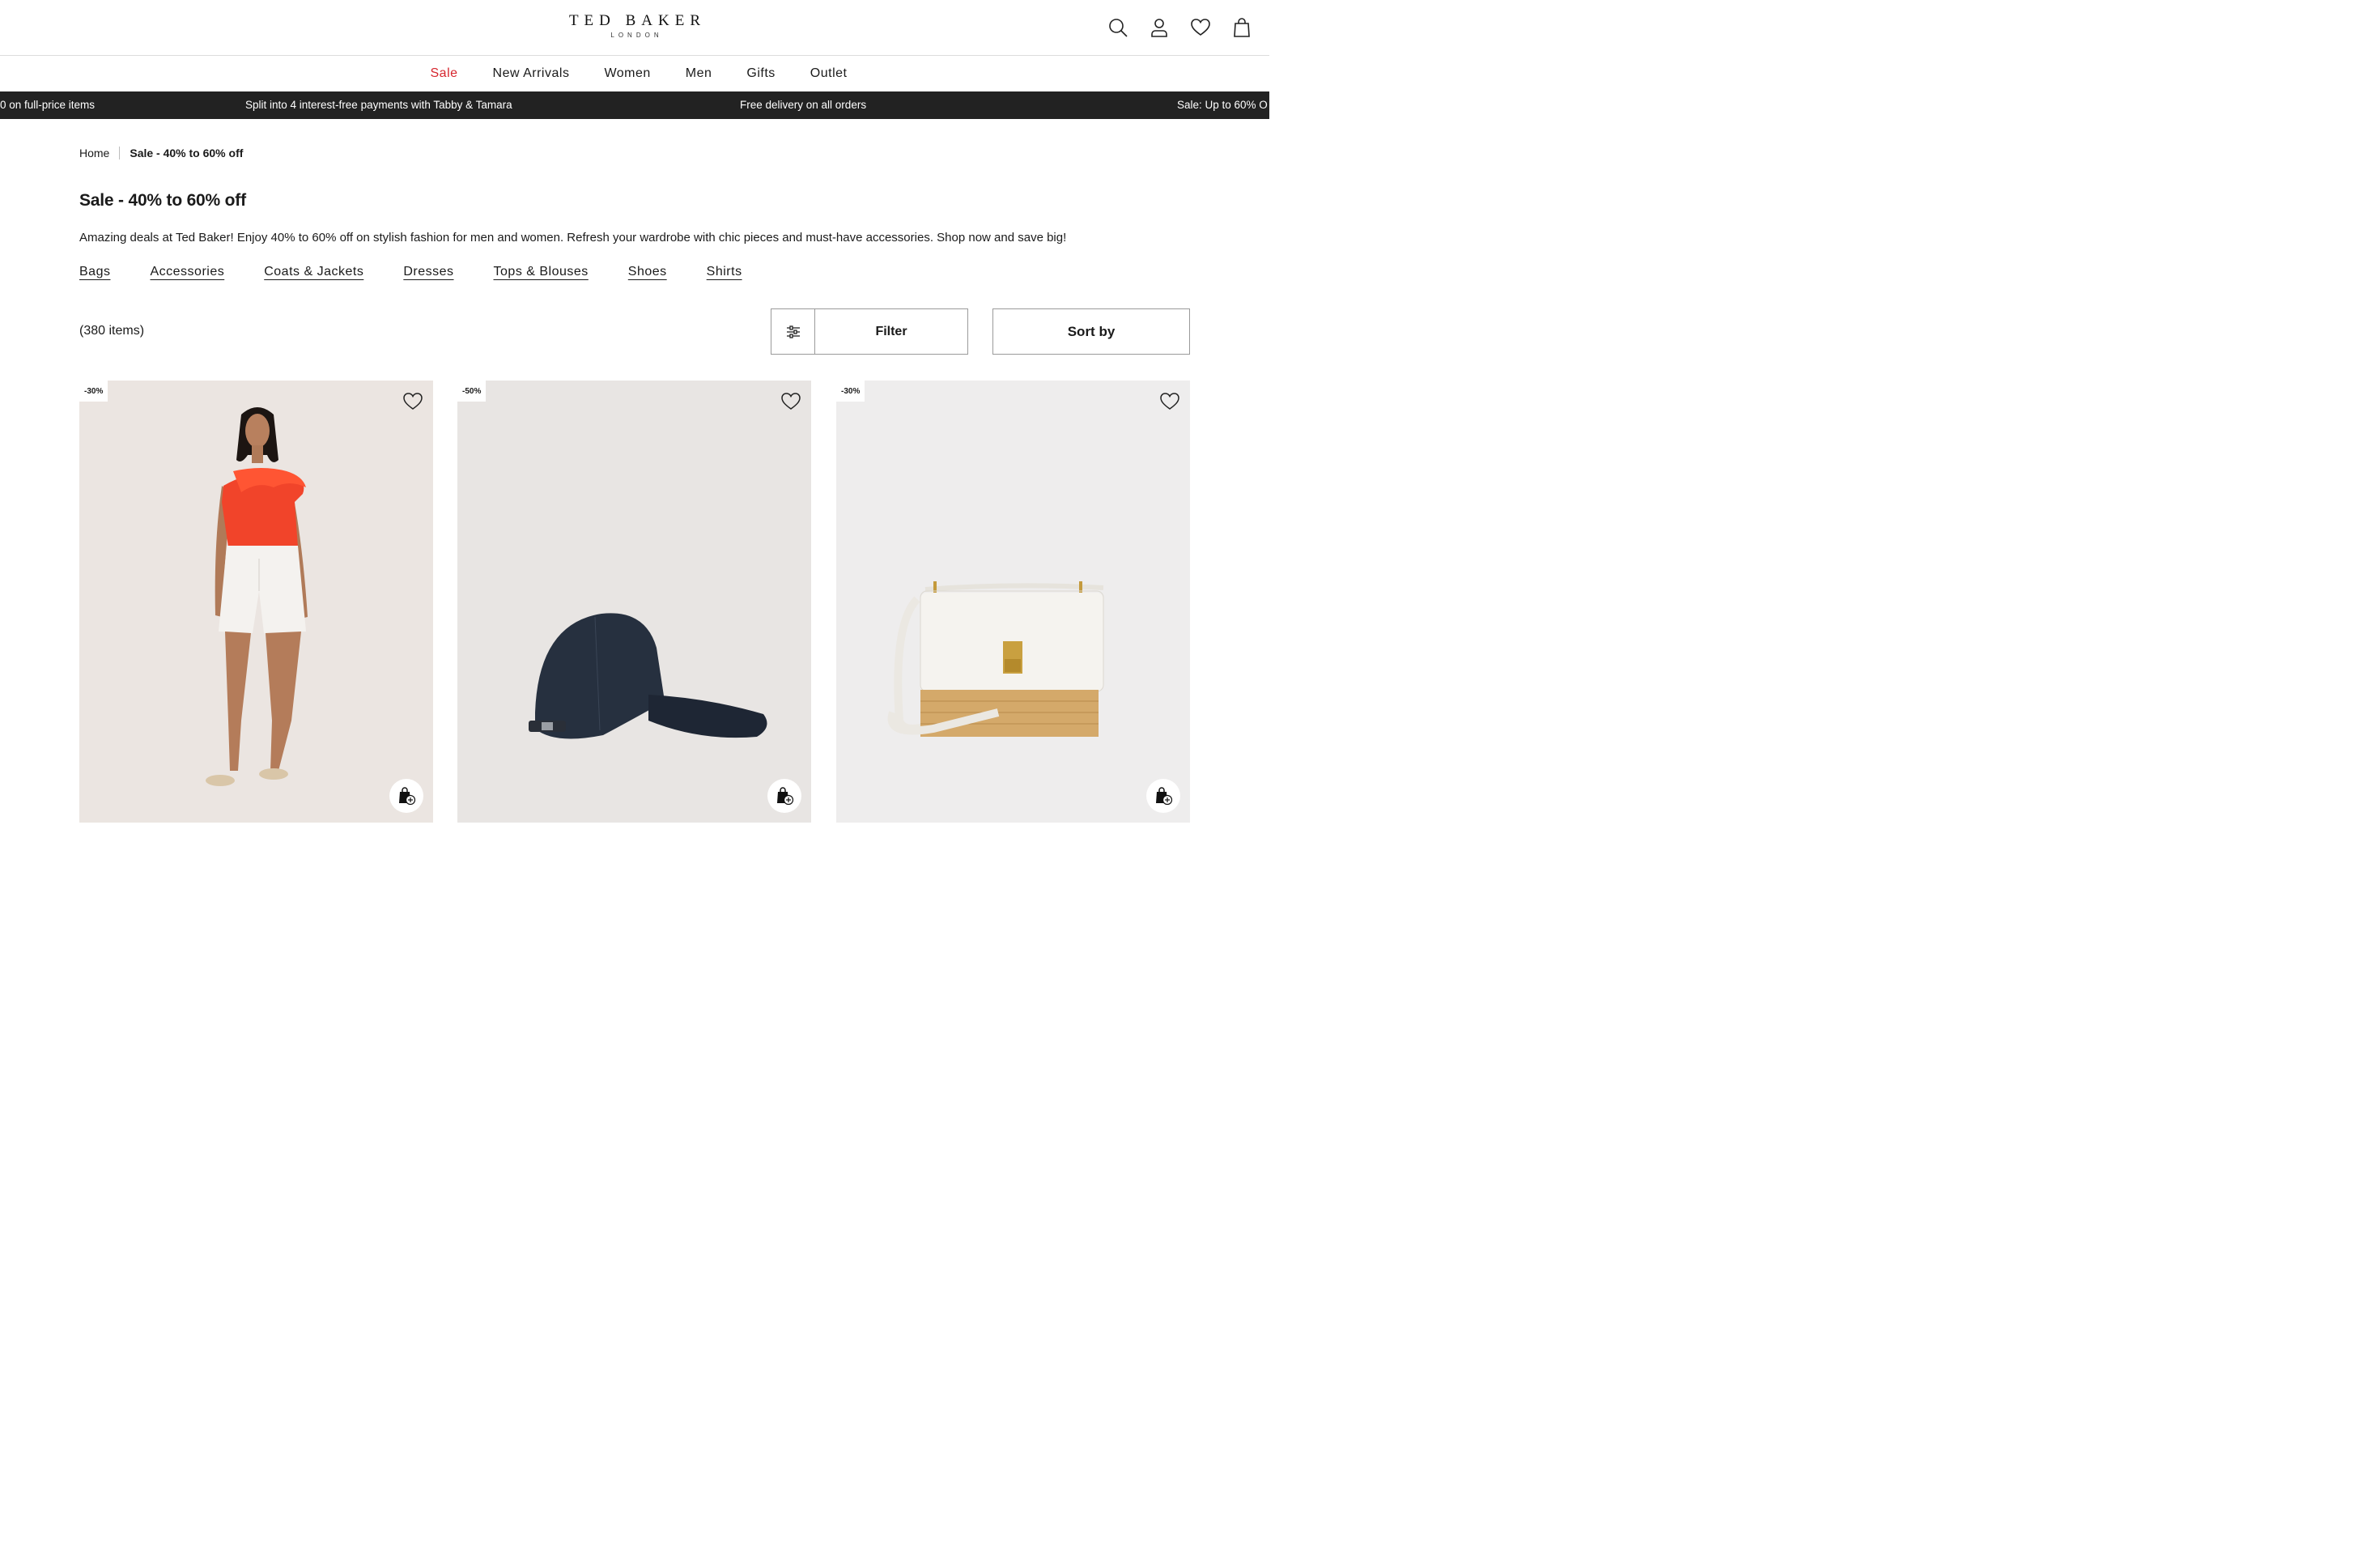 Image resolution: width=2380 pixels, height=1548 pixels. What do you see at coordinates (472, 392) in the screenshot?
I see `discount-badge: -50%` at bounding box center [472, 392].